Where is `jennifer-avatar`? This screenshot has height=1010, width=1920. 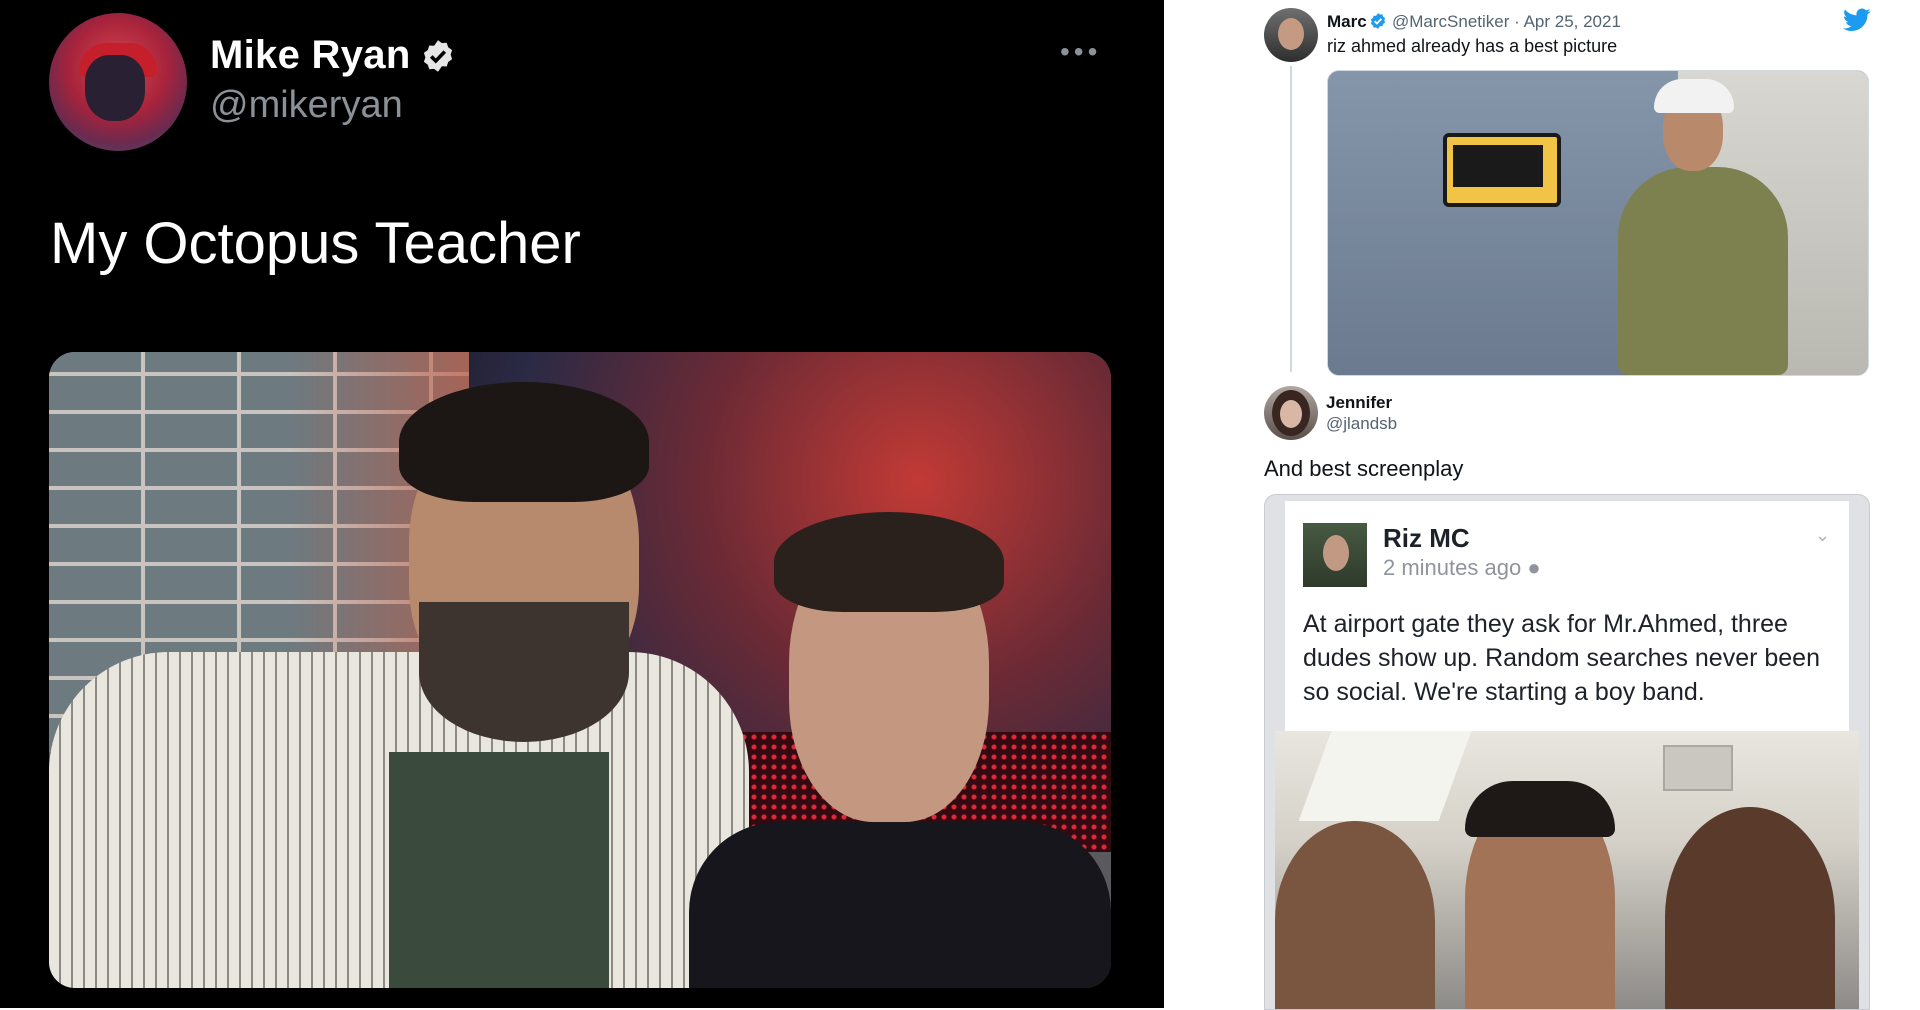
jennifer-avatar is located at coordinates (1291, 413).